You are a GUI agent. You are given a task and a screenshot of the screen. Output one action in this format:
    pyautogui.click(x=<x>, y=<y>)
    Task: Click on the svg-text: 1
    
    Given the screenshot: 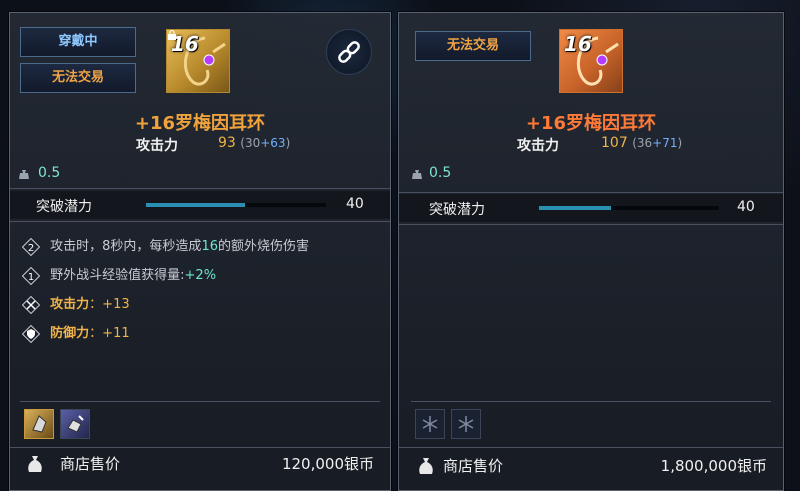 What is the action you would take?
    pyautogui.click(x=31, y=277)
    